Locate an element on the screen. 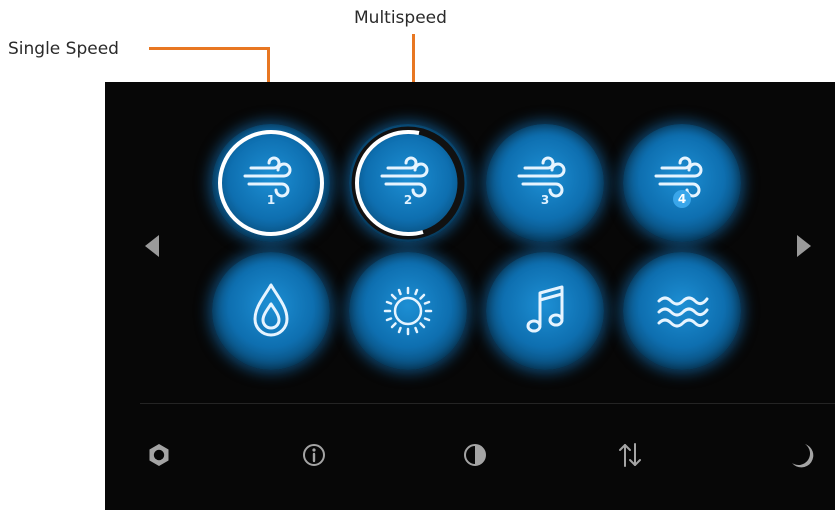 The width and height of the screenshot is (835, 510). waves-button is located at coordinates (682, 311).